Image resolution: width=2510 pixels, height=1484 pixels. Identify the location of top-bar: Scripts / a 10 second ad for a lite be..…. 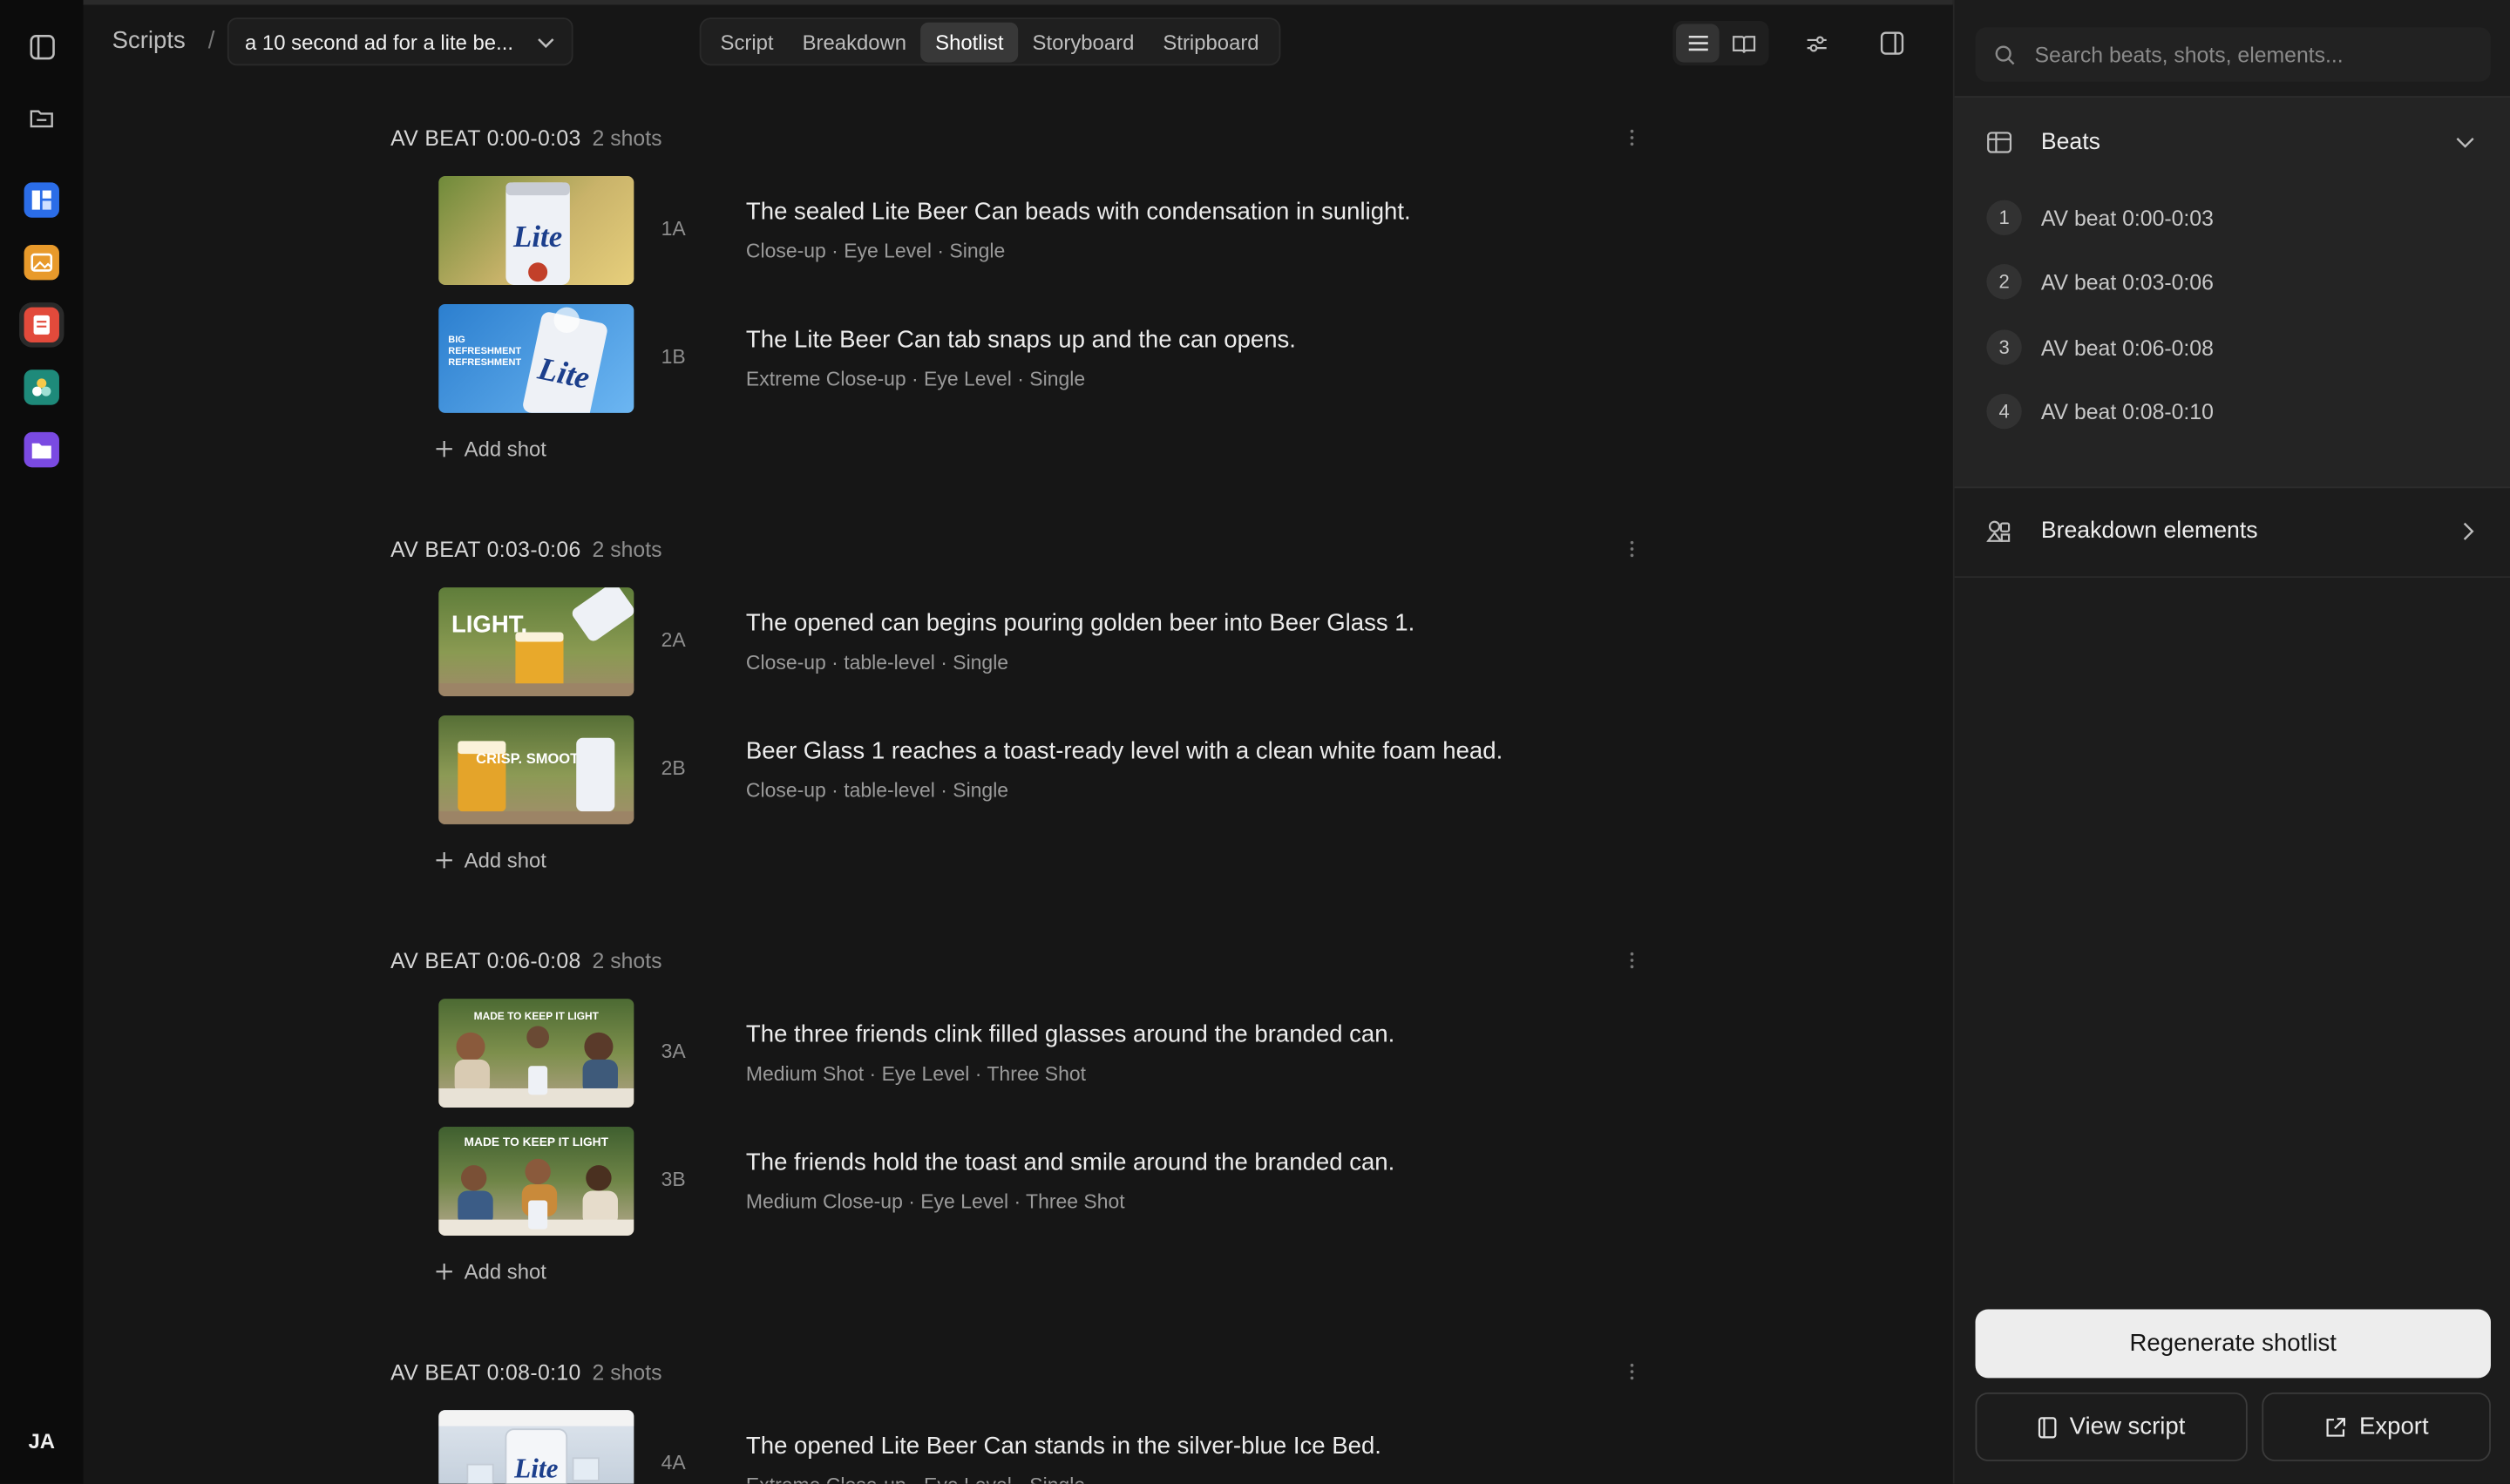
(1018, 40).